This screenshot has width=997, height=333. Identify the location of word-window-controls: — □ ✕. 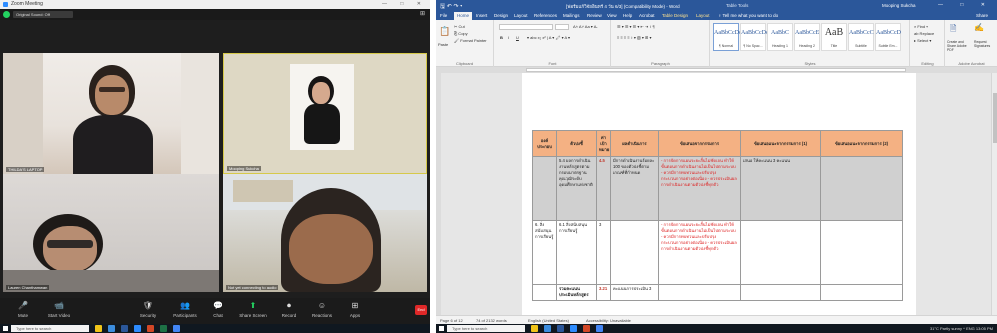
(965, 5).